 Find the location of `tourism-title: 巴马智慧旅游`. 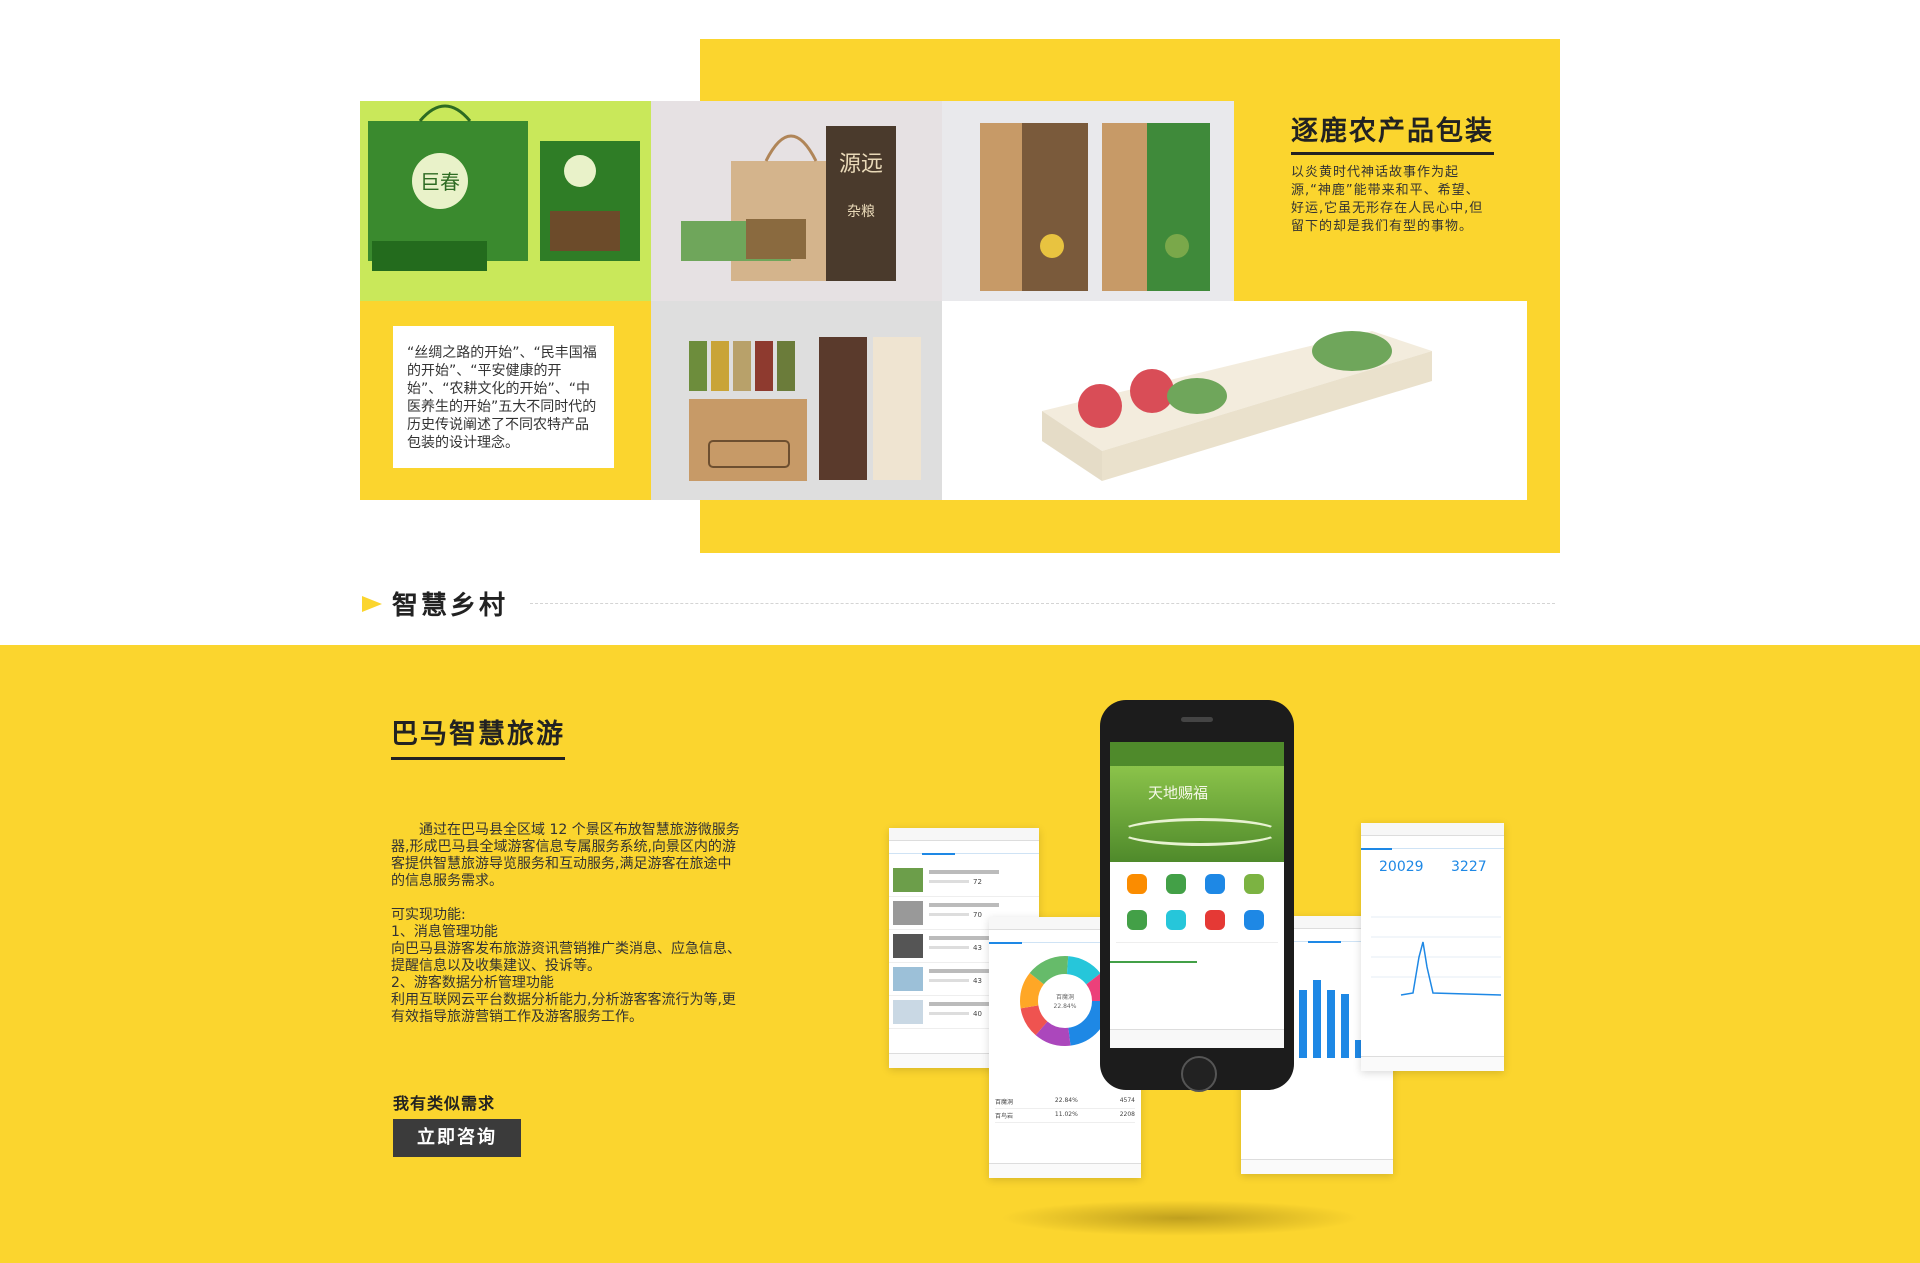

tourism-title: 巴马智慧旅游 is located at coordinates (478, 736).